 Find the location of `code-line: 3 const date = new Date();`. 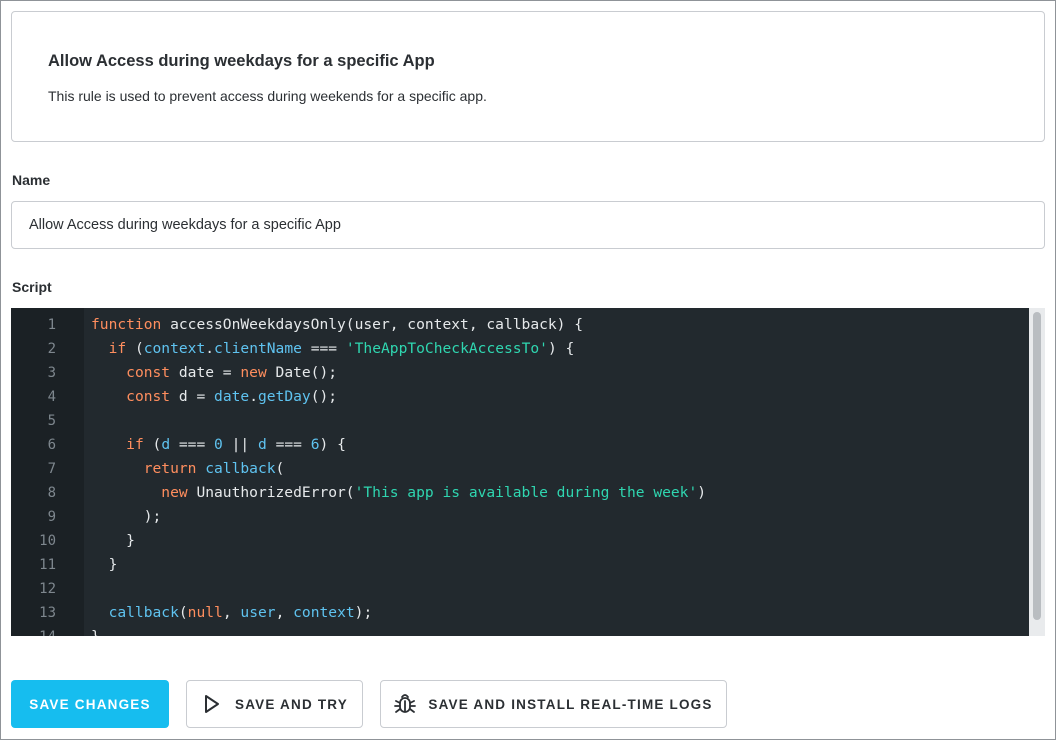

code-line: 3 const date = new Date(); is located at coordinates (520, 373).